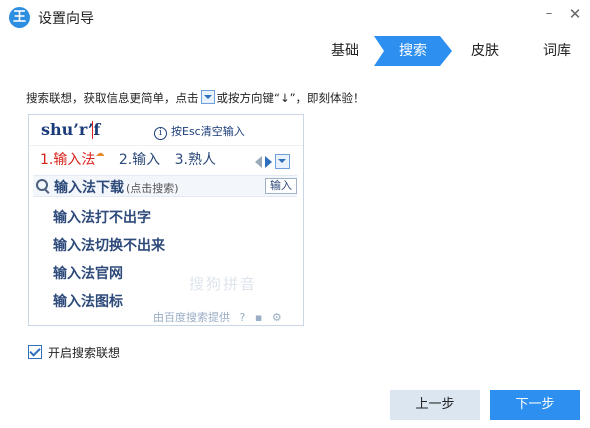  I want to click on help-icon: ?, so click(243, 317).